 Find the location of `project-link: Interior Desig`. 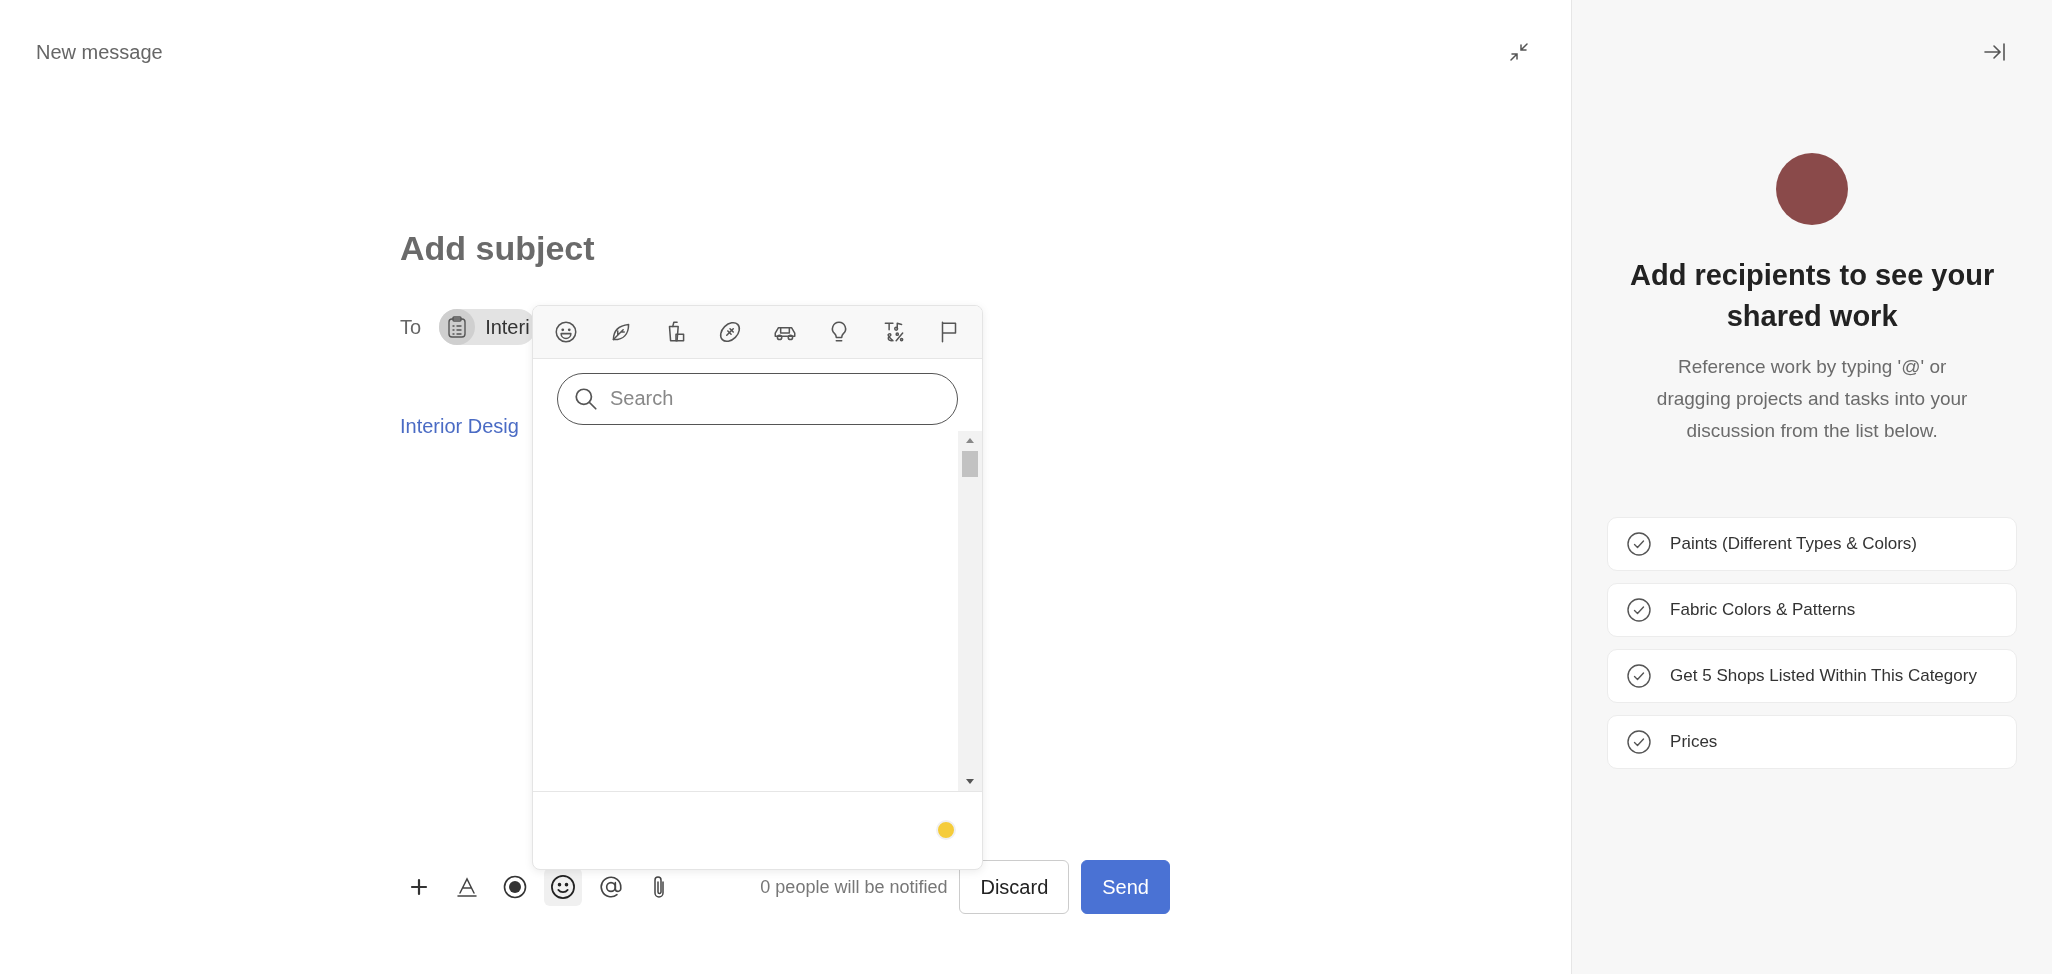

project-link: Interior Desig is located at coordinates (459, 426).